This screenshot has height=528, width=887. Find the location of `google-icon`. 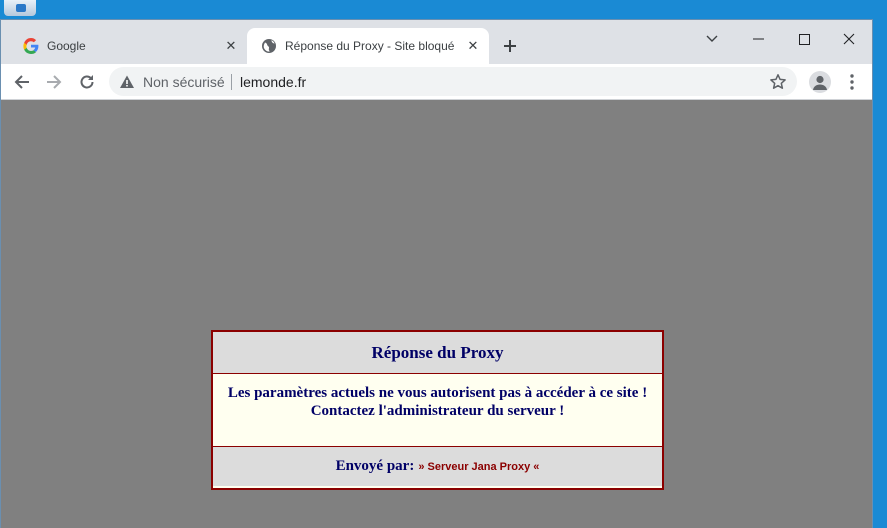

google-icon is located at coordinates (31, 46).